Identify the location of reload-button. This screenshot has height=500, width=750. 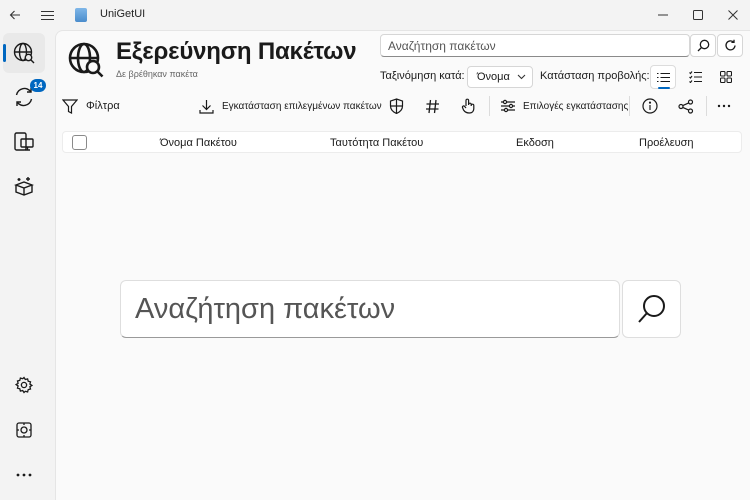
(730, 45).